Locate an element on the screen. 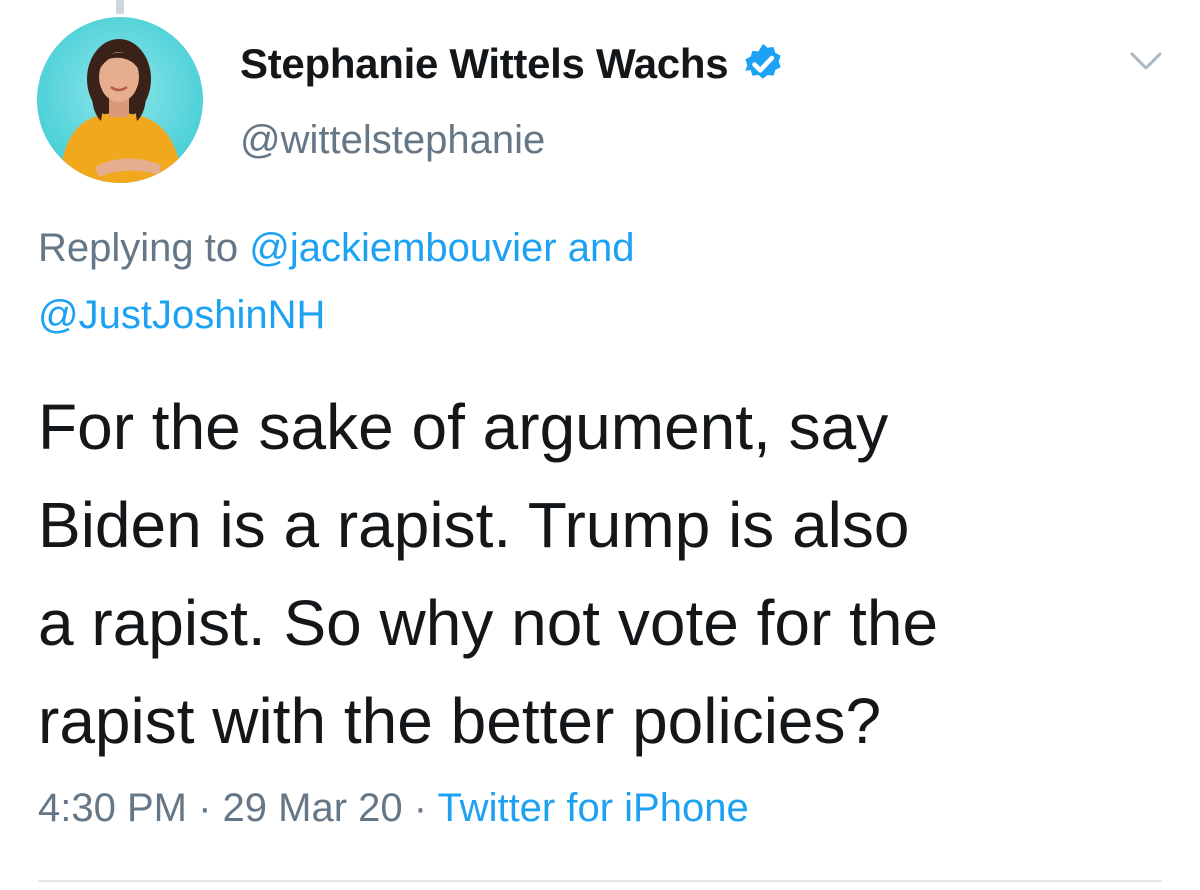 The width and height of the screenshot is (1200, 890). tweet-metadata: 4:30 PM · 29 Mar 20 · Twitter for iPhone is located at coordinates (393, 808).